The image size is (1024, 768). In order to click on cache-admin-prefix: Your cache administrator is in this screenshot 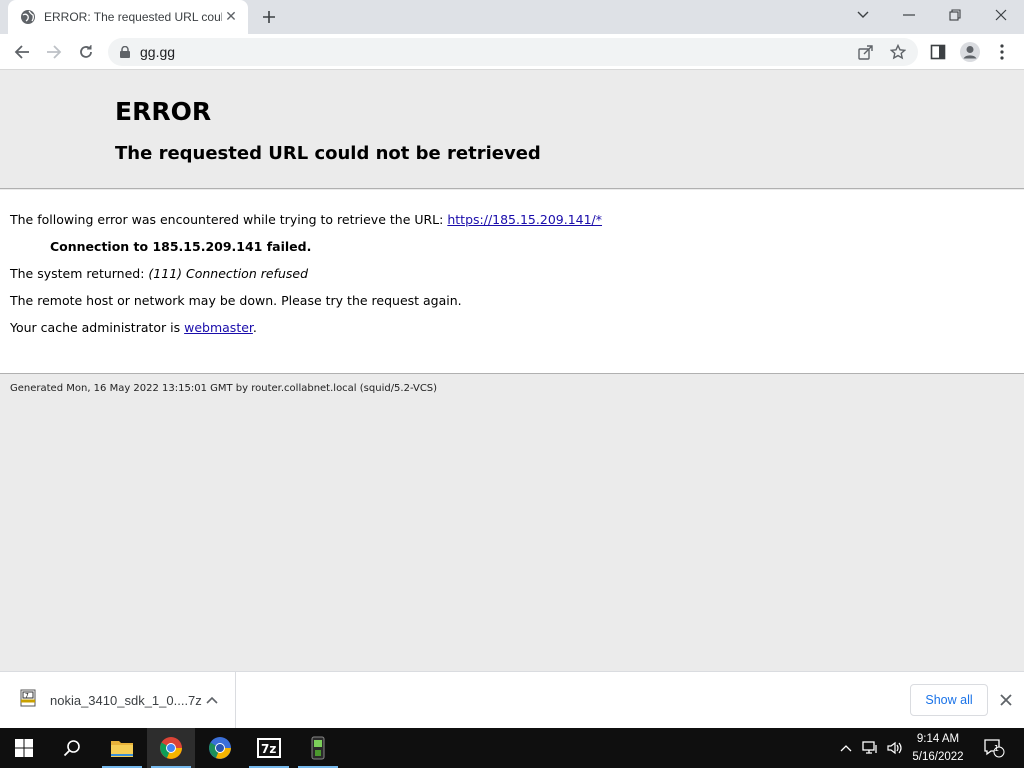, I will do `click(97, 327)`.